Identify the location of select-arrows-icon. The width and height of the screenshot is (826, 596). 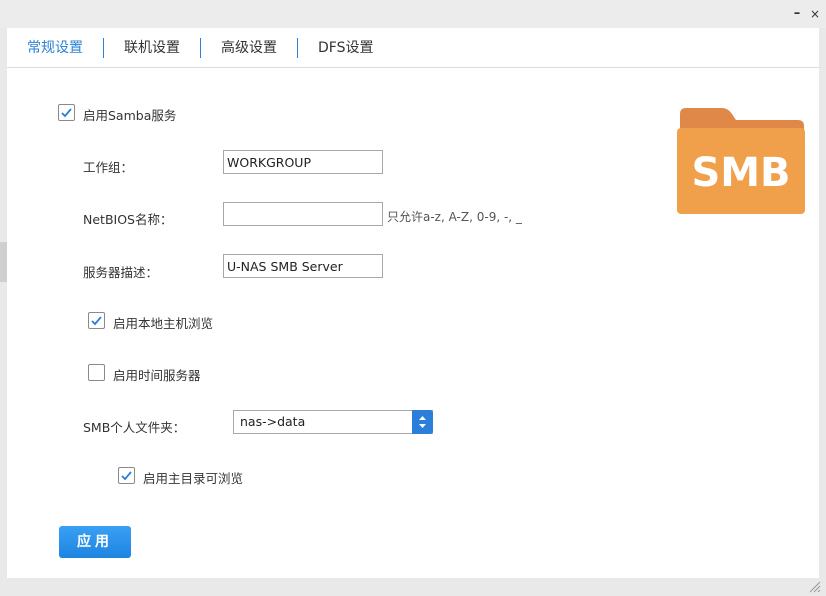
(422, 422).